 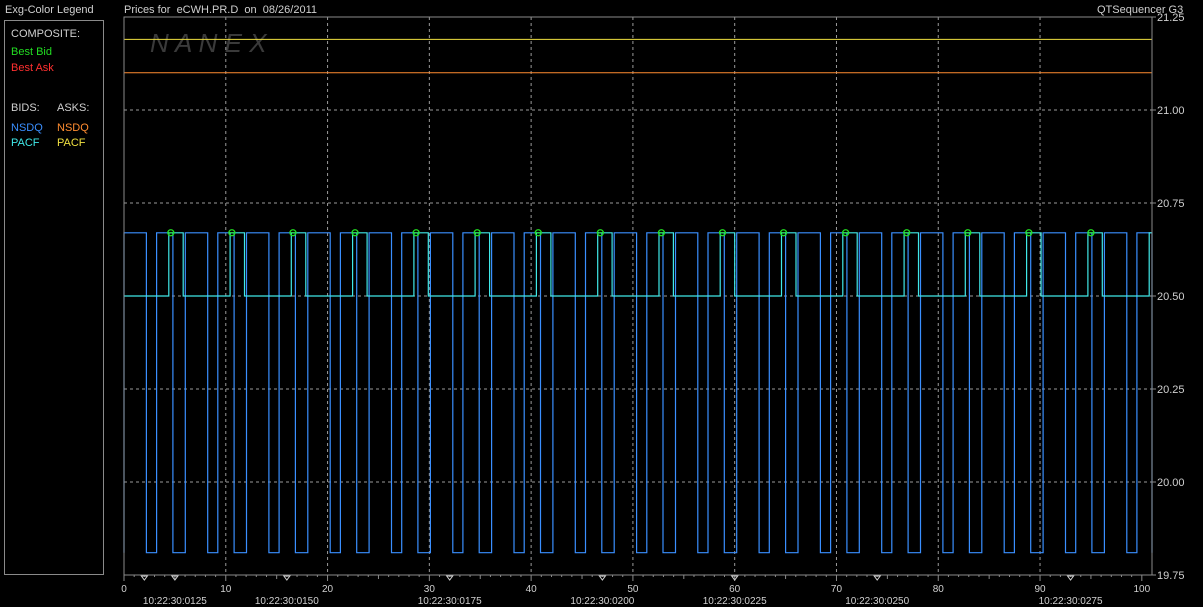 What do you see at coordinates (1171, 297) in the screenshot?
I see `y-tick-label: 20.50` at bounding box center [1171, 297].